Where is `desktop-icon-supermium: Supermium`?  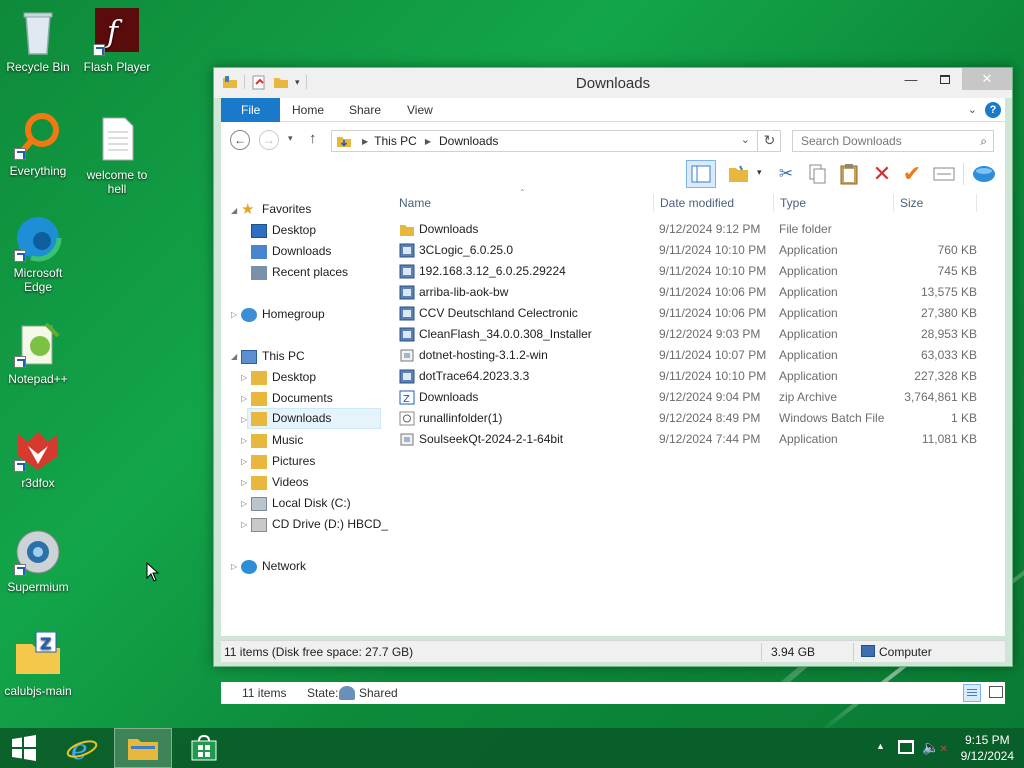
desktop-icon-supermium: Supermium is located at coordinates (38, 561).